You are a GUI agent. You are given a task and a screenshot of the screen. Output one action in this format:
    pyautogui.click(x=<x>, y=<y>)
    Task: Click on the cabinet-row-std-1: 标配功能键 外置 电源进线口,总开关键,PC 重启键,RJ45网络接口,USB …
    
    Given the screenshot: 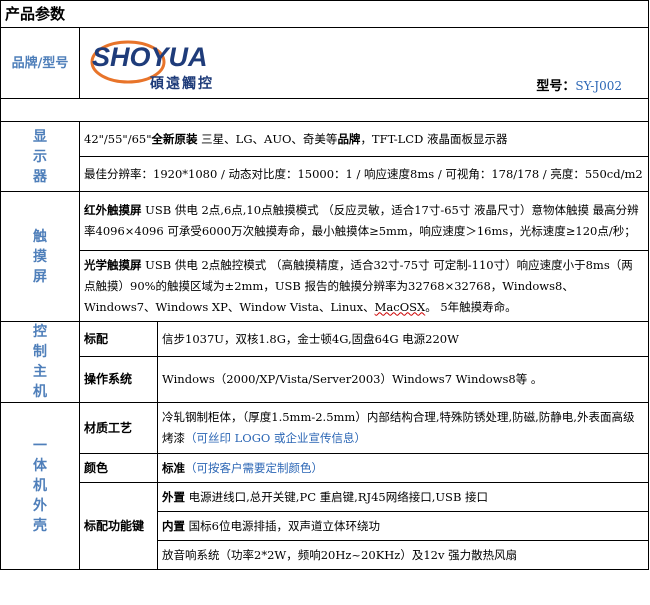 What is the action you would take?
    pyautogui.click(x=325, y=526)
    